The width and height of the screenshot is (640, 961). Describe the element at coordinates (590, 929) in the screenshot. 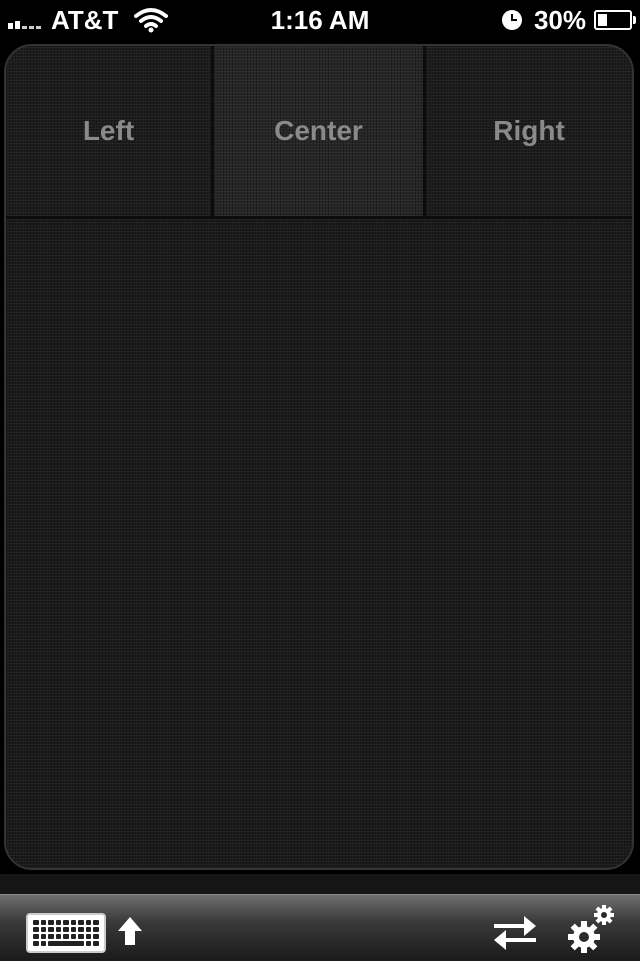

I see `gears-icon` at that location.